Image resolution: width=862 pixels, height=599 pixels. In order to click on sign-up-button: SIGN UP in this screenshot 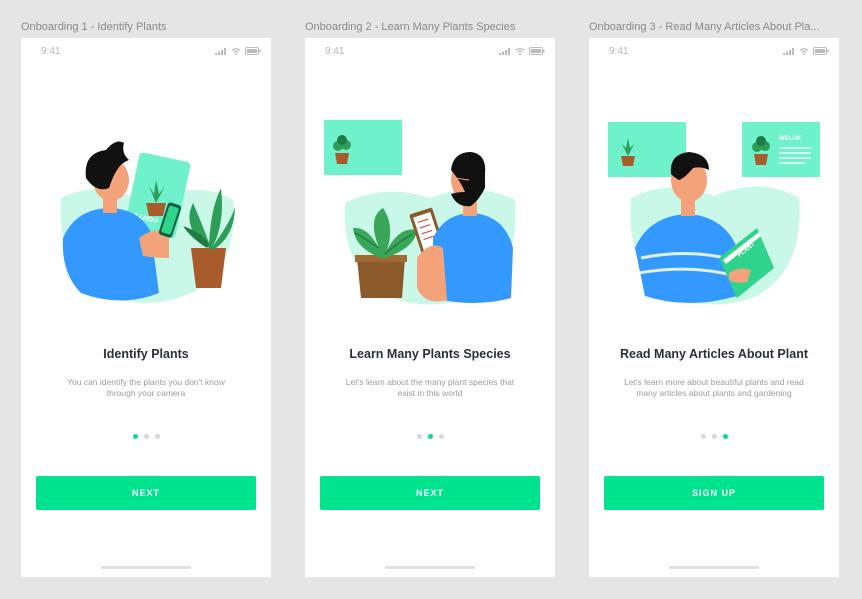, I will do `click(714, 493)`.